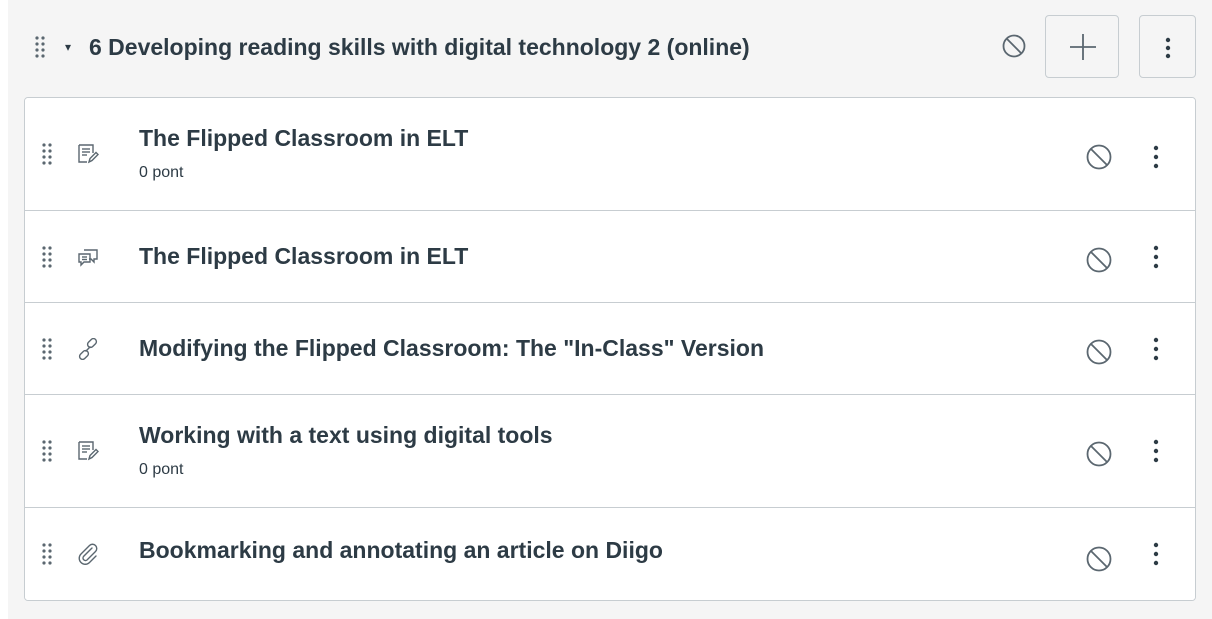 The image size is (1212, 619). I want to click on discussion-icon, so click(88, 258).